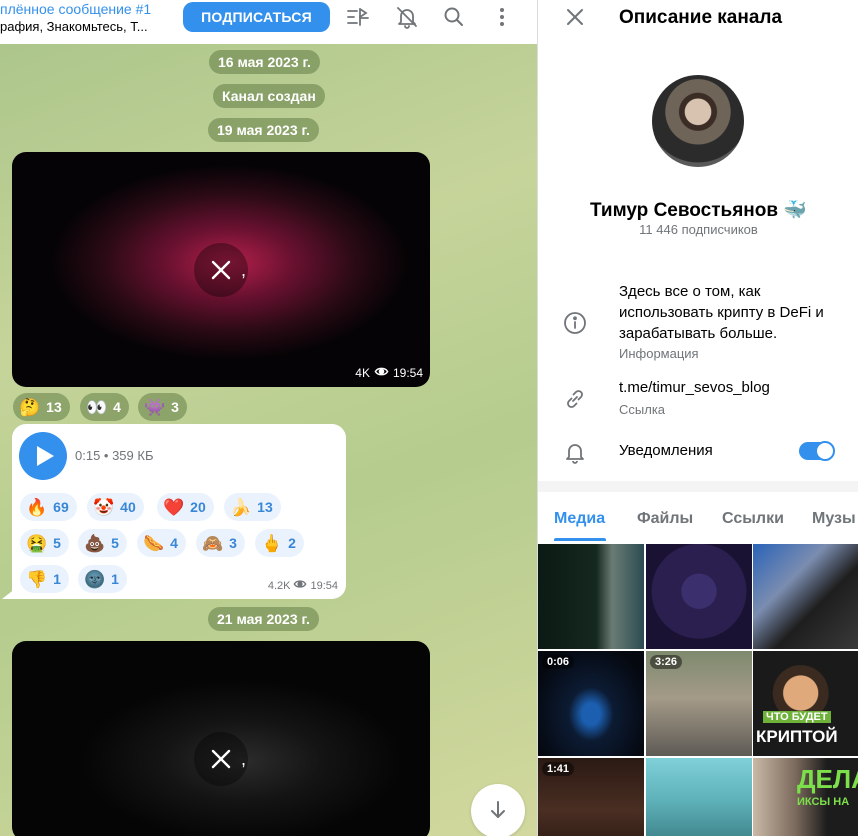  What do you see at coordinates (698, 121) in the screenshot?
I see `avatar` at bounding box center [698, 121].